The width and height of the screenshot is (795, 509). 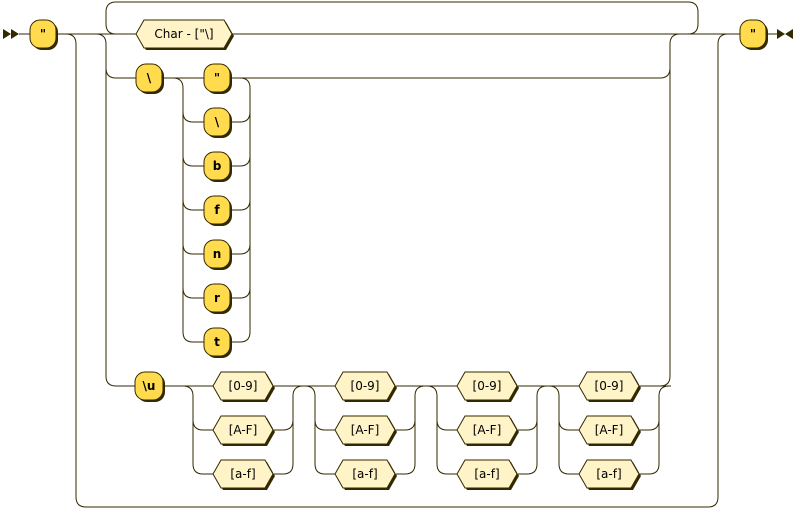 What do you see at coordinates (451, 73) in the screenshot?
I see `escape-rejoin` at bounding box center [451, 73].